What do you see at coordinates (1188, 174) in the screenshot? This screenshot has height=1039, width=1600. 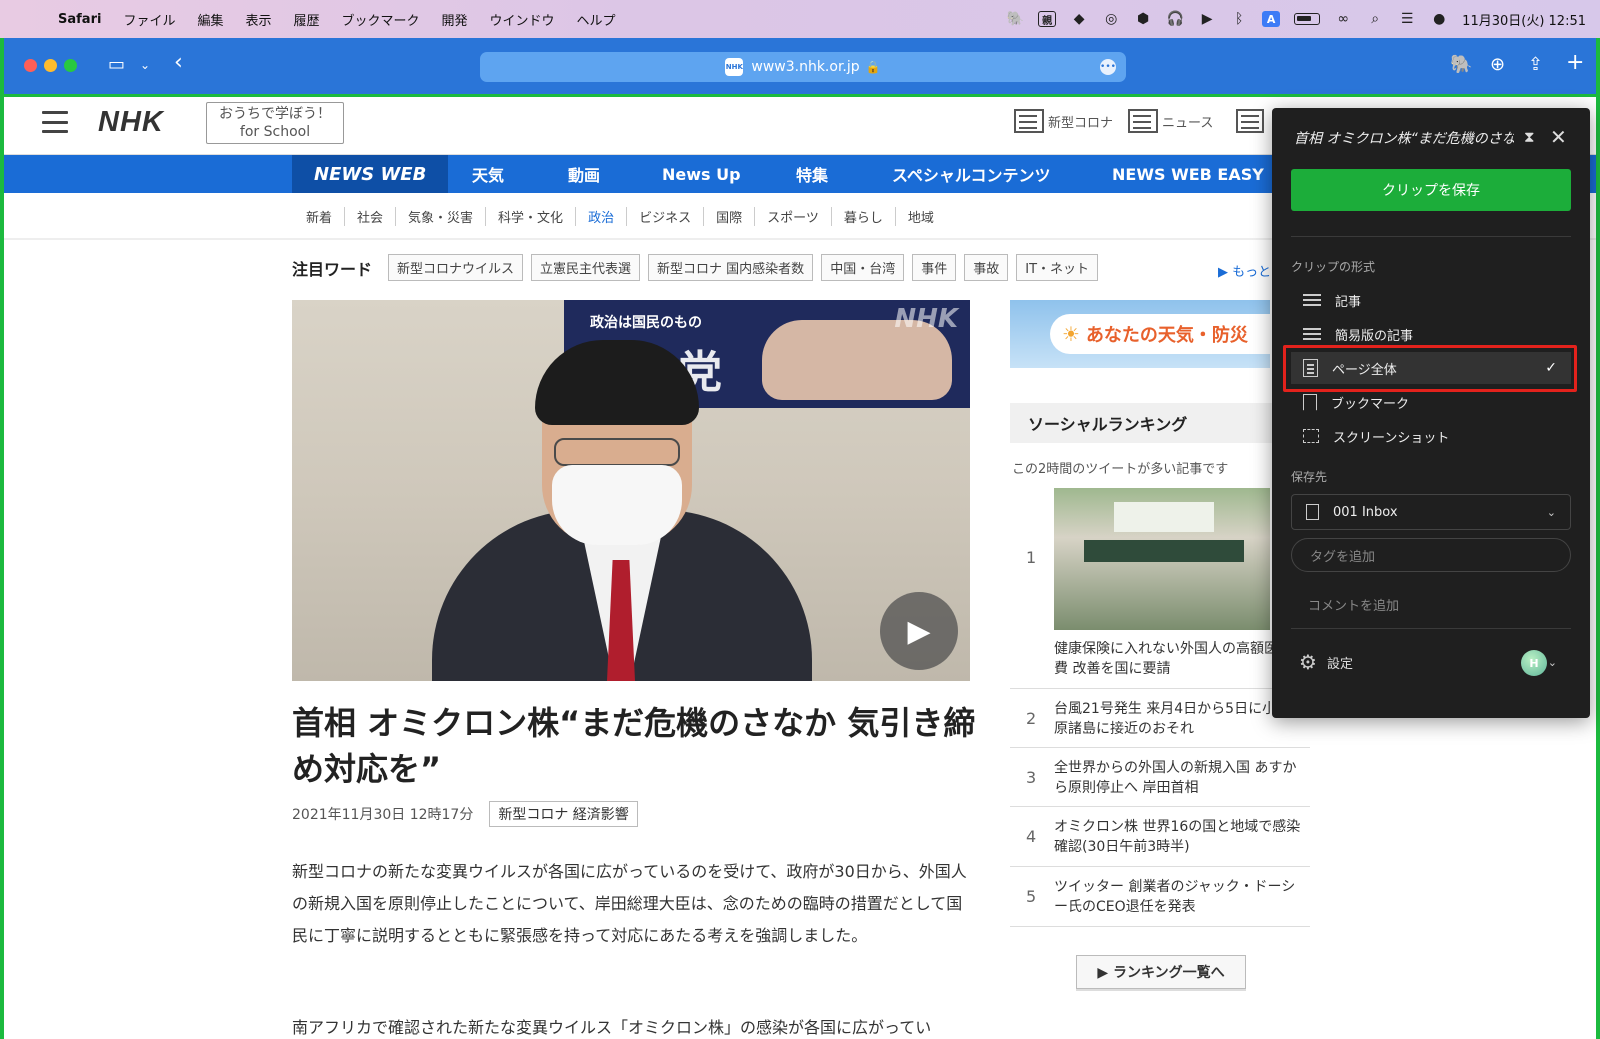 I see `nav-news-web-easy: NEWS WEB EASY` at bounding box center [1188, 174].